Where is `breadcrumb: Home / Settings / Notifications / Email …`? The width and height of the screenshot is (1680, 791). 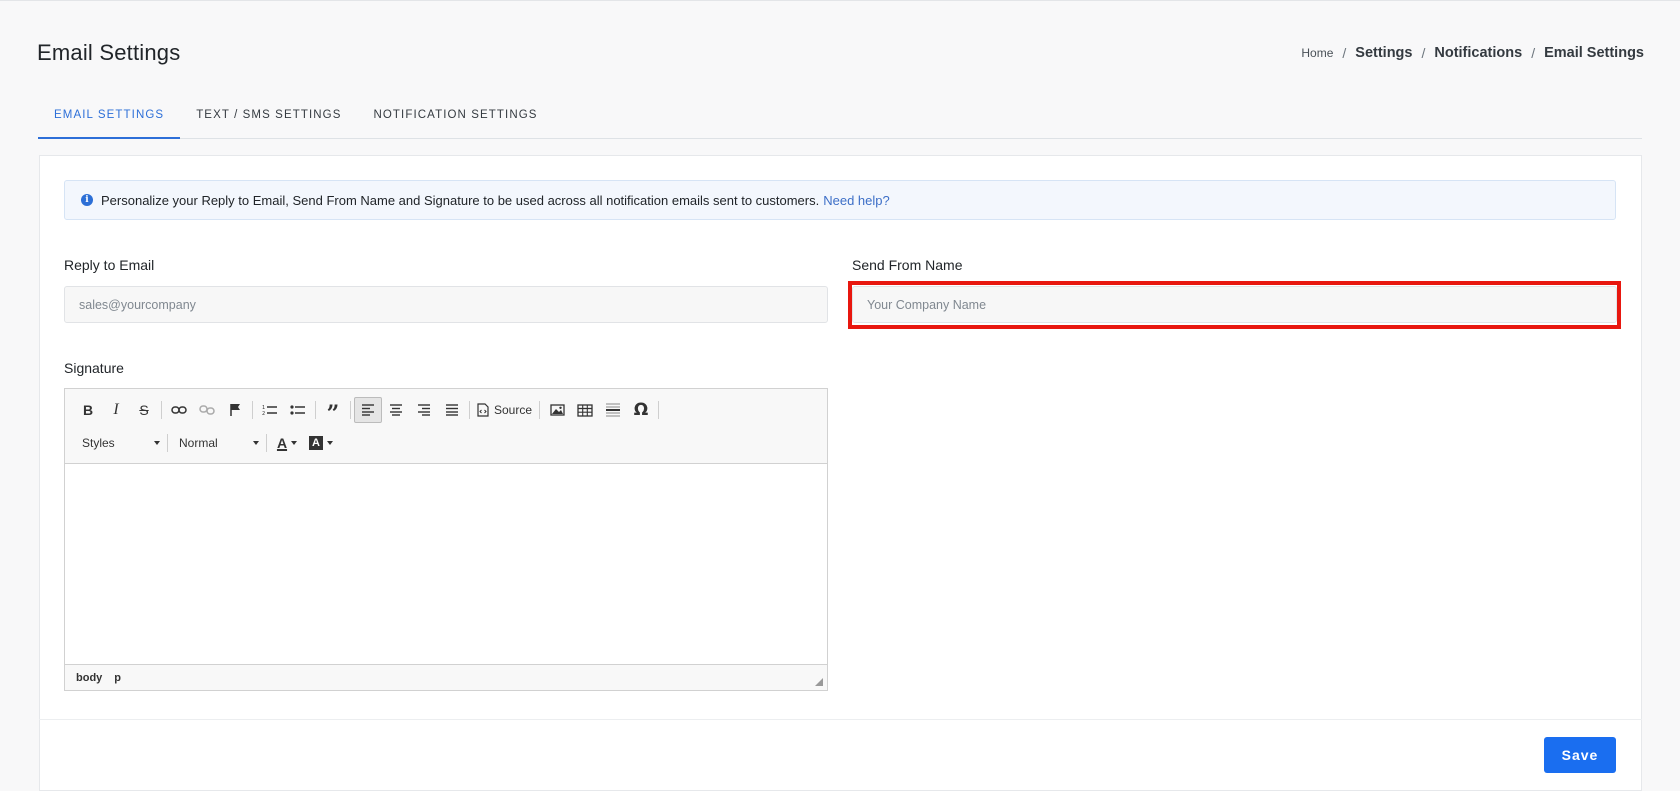
breadcrumb: Home / Settings / Notifications / Email … is located at coordinates (1472, 53).